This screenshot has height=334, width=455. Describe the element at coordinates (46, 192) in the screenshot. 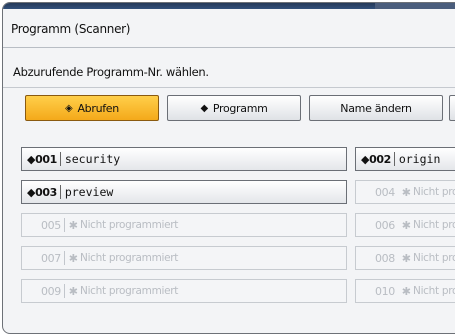

I see `program-number: 003` at that location.